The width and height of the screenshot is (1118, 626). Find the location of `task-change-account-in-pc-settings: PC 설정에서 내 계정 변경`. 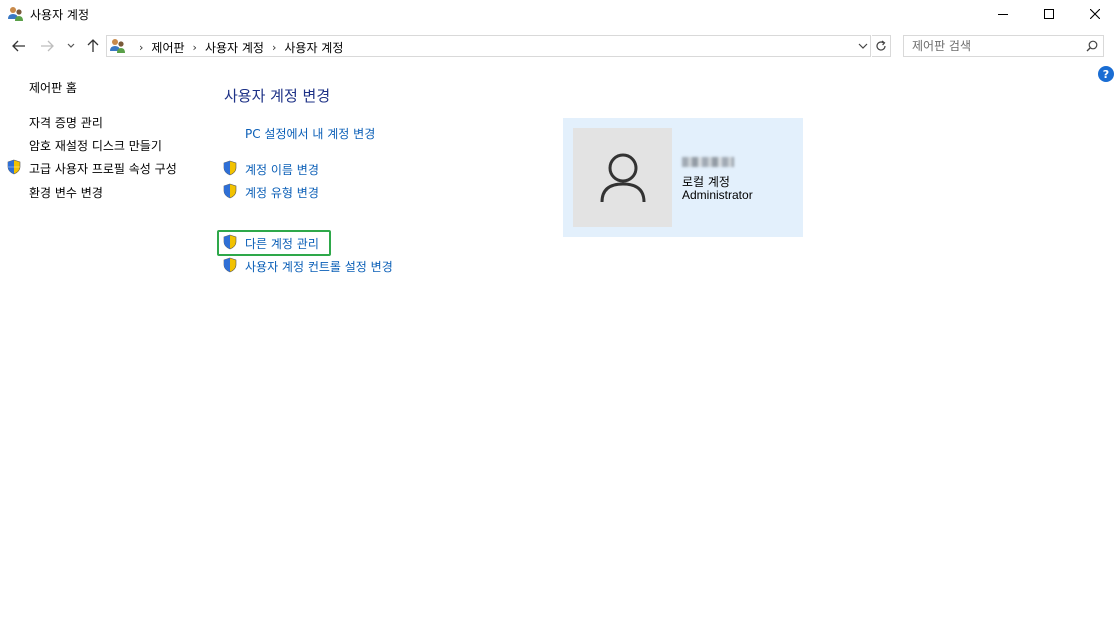

task-change-account-in-pc-settings: PC 설정에서 내 계정 변경 is located at coordinates (310, 133).